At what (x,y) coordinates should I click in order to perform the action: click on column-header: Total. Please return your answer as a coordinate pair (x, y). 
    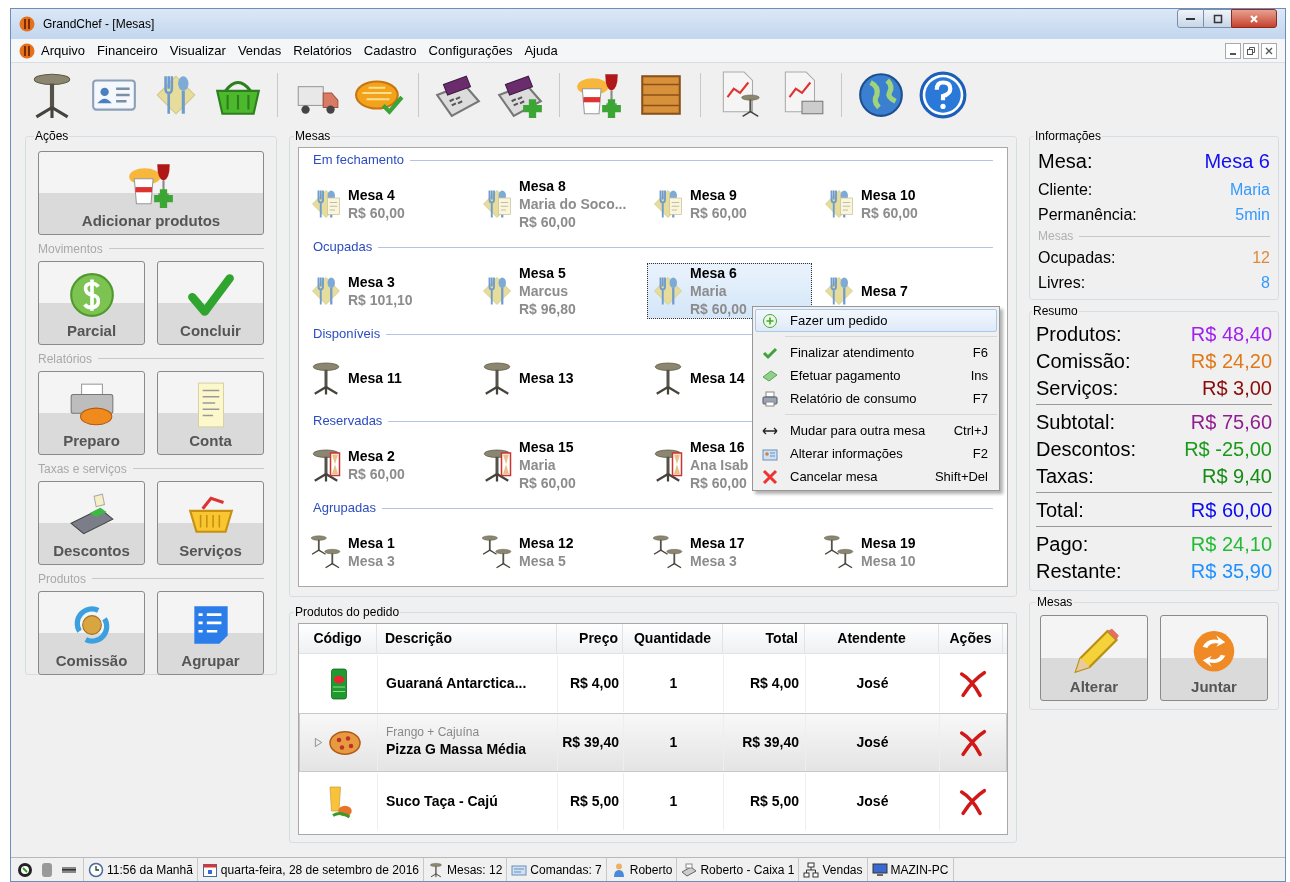
    Looking at the image, I should click on (781, 638).